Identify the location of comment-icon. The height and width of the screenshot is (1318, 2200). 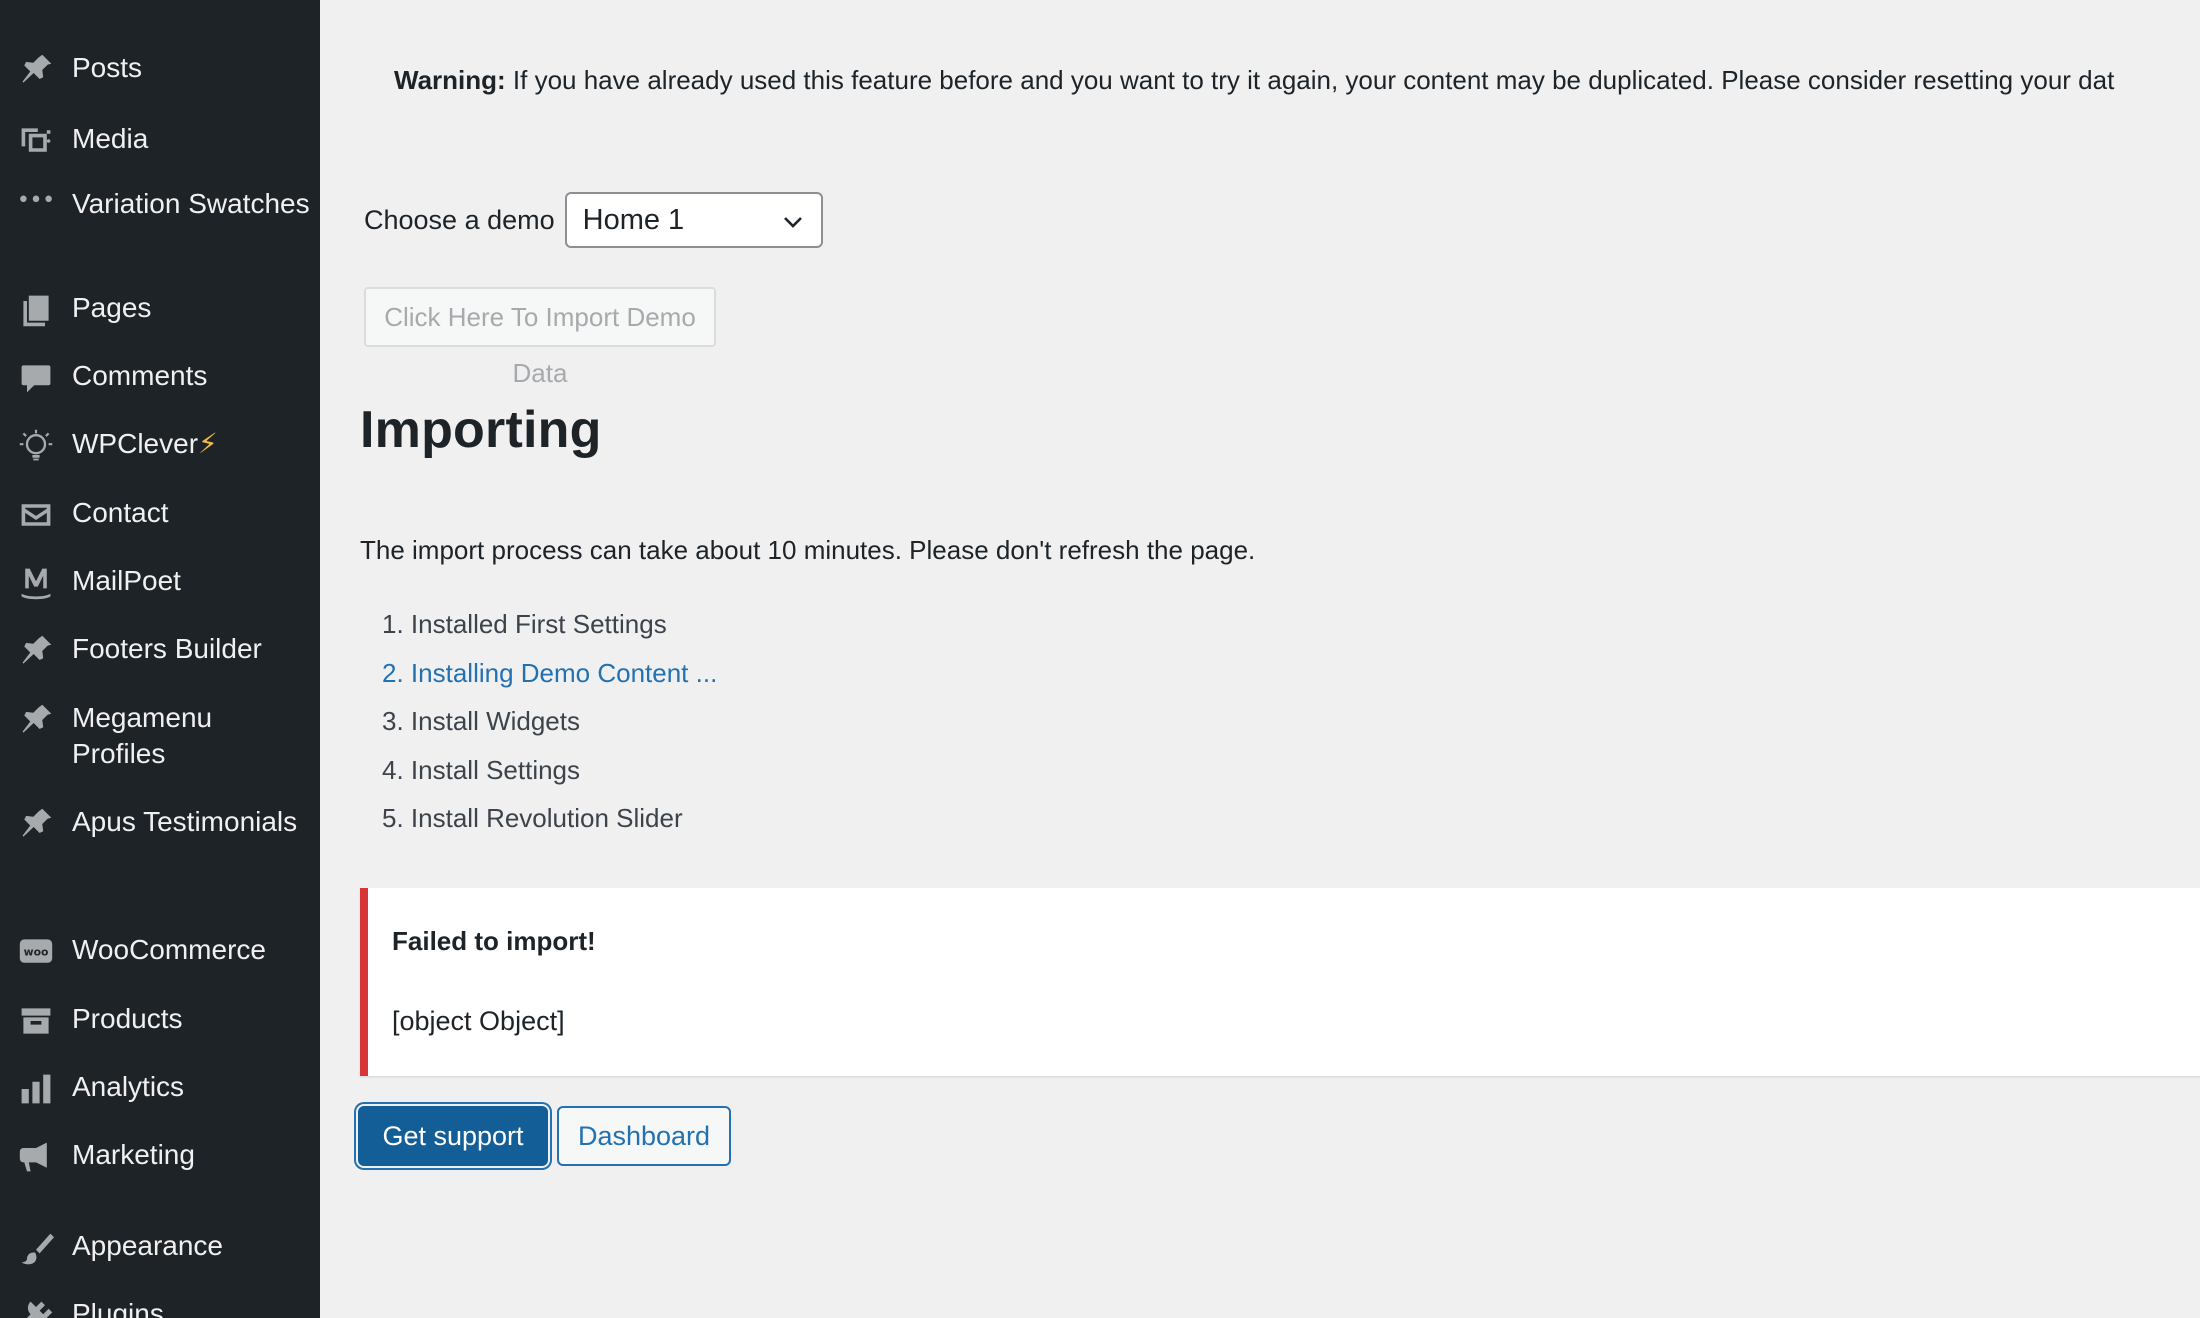
(36, 378).